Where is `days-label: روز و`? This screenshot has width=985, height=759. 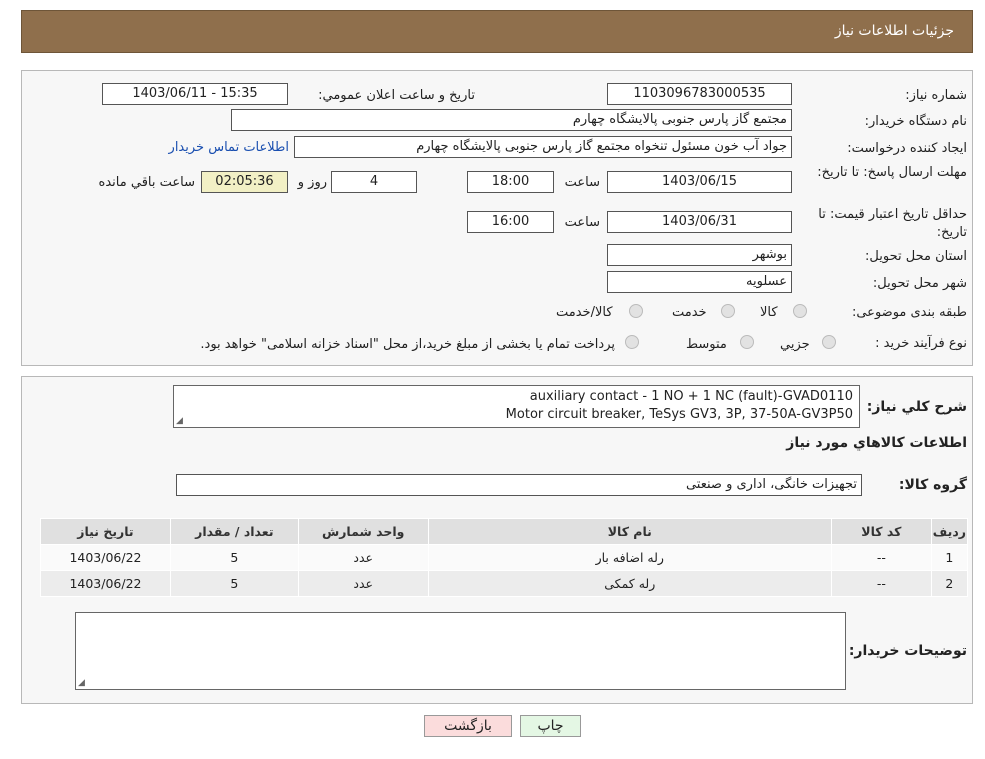 days-label: روز و is located at coordinates (312, 182).